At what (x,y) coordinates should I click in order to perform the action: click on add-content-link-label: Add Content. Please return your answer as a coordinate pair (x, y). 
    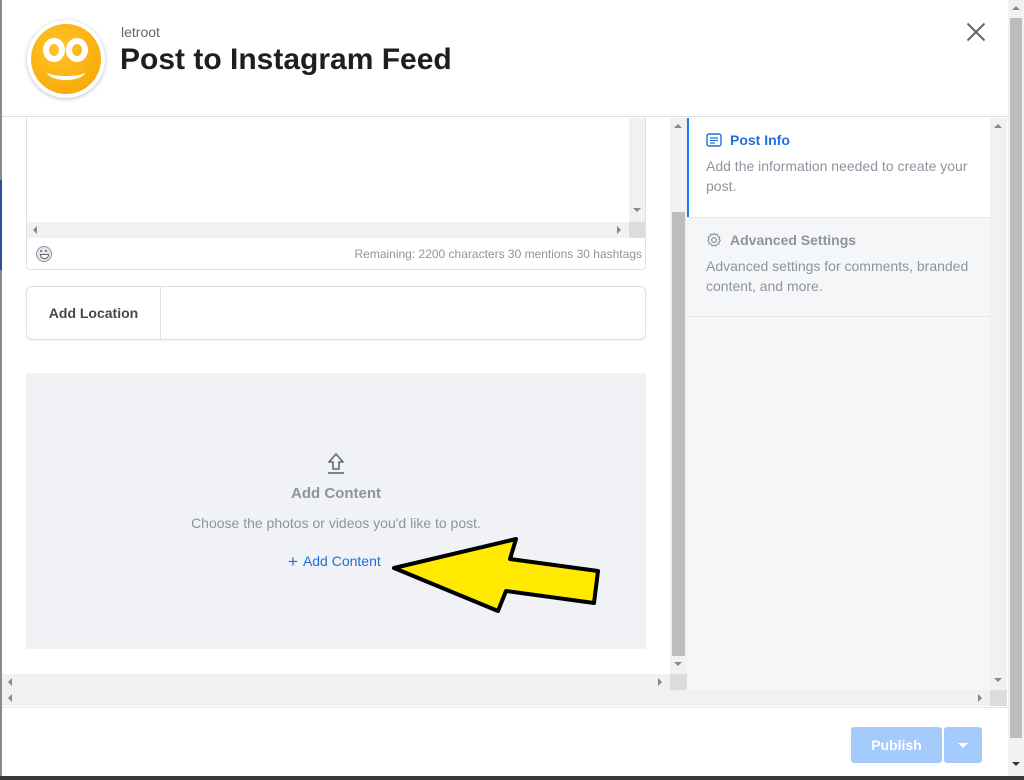
    Looking at the image, I should click on (341, 561).